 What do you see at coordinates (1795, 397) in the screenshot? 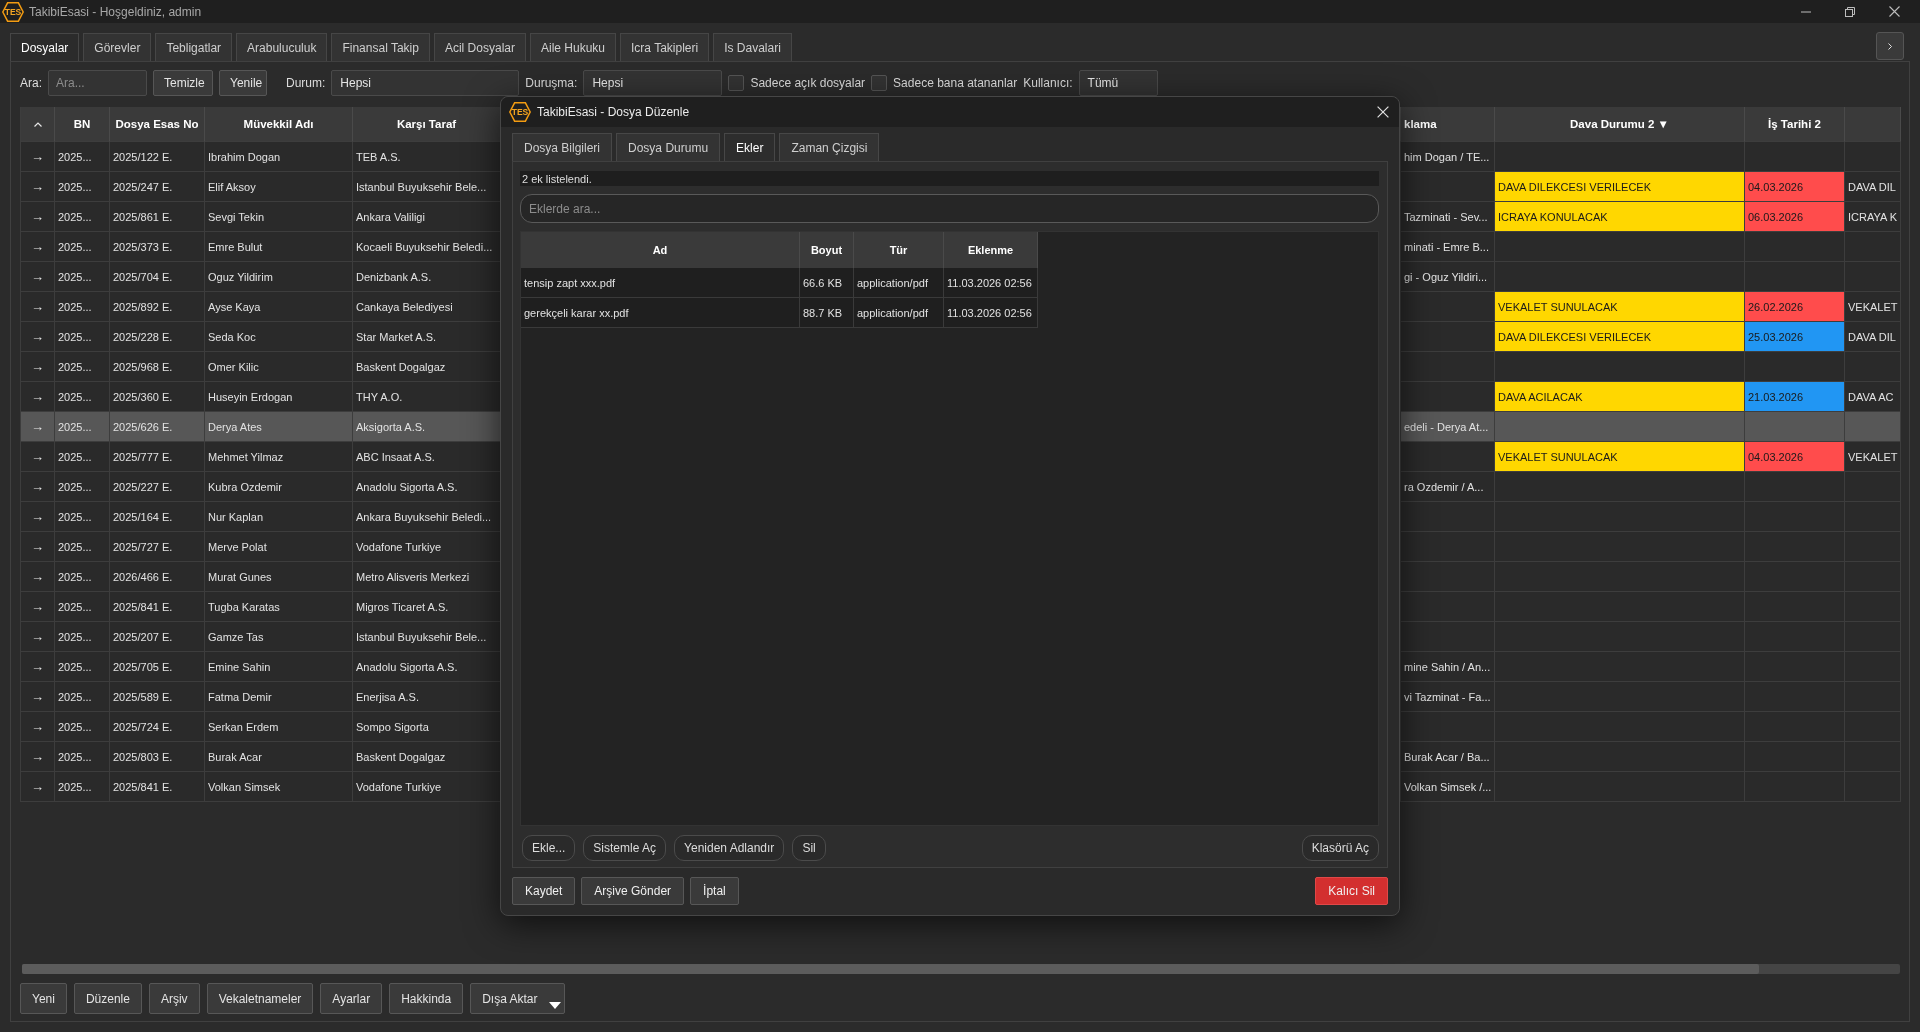
I see `date-cell: 21.03.2026` at bounding box center [1795, 397].